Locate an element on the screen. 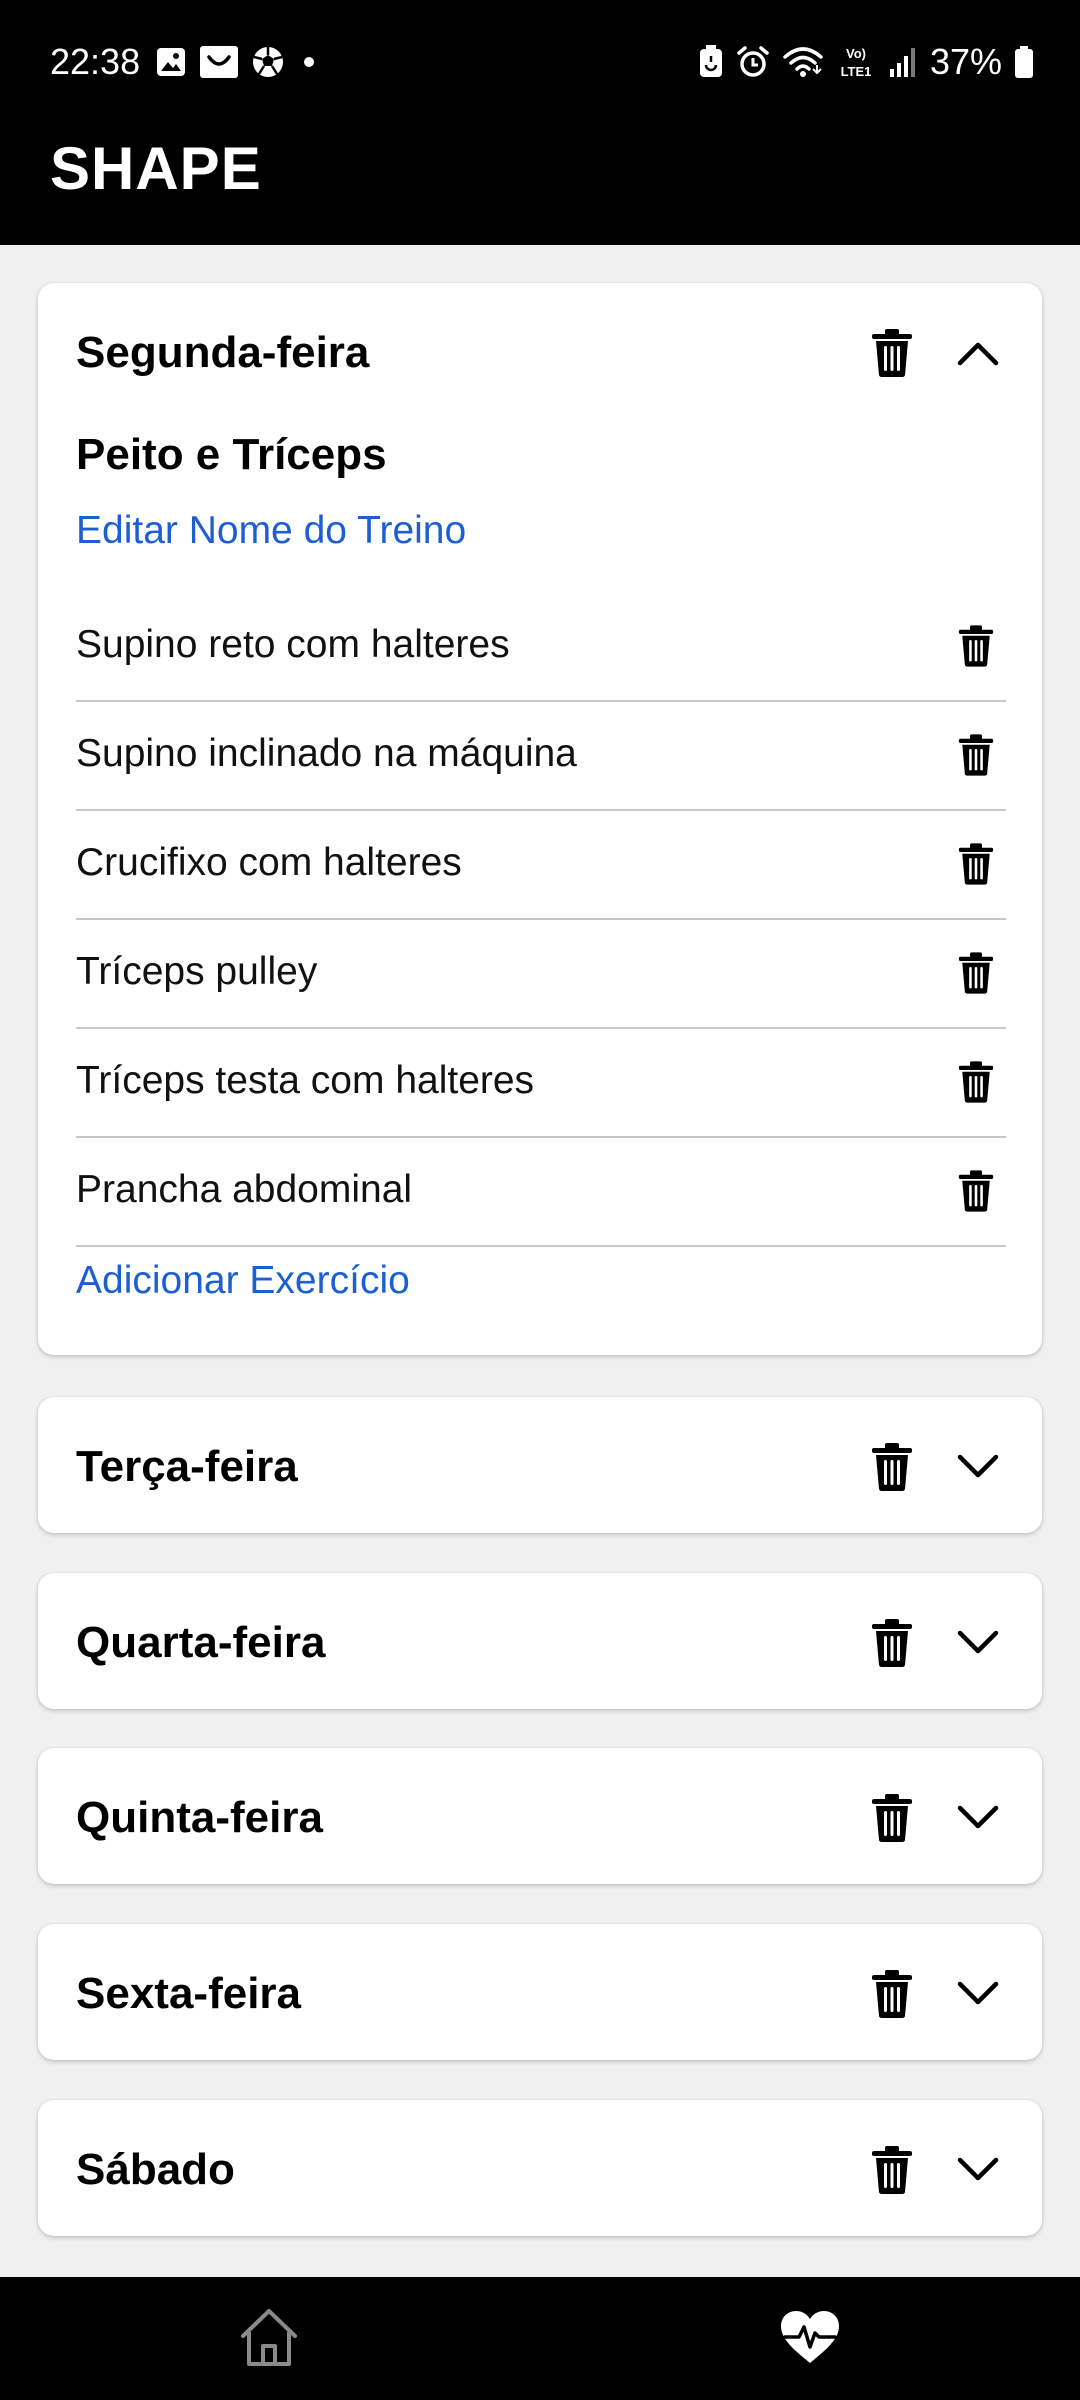  exercise-name: Supino reto com halteres is located at coordinates (293, 644).